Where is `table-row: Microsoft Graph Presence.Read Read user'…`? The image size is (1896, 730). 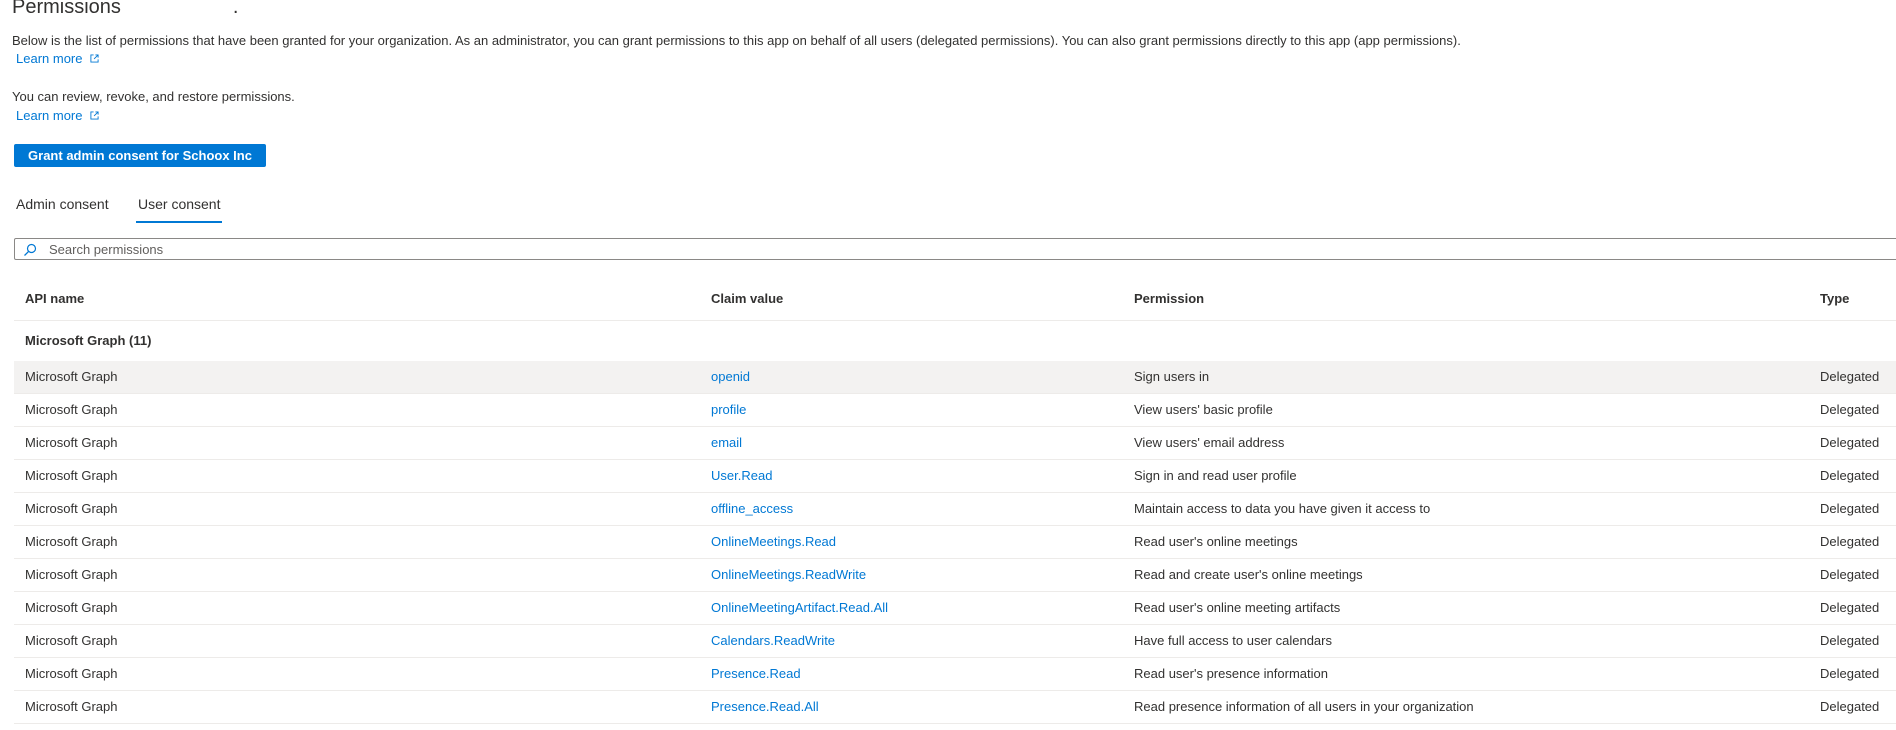 table-row: Microsoft Graph Presence.Read Read user'… is located at coordinates (955, 674).